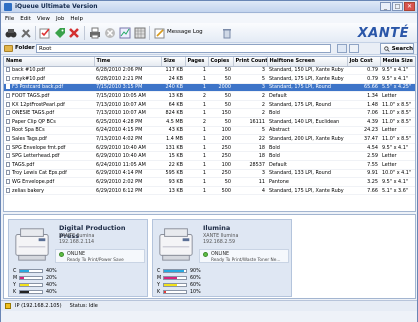  What do you see at coordinates (110, 33) in the screenshot?
I see `stop-icon` at bounding box center [110, 33].